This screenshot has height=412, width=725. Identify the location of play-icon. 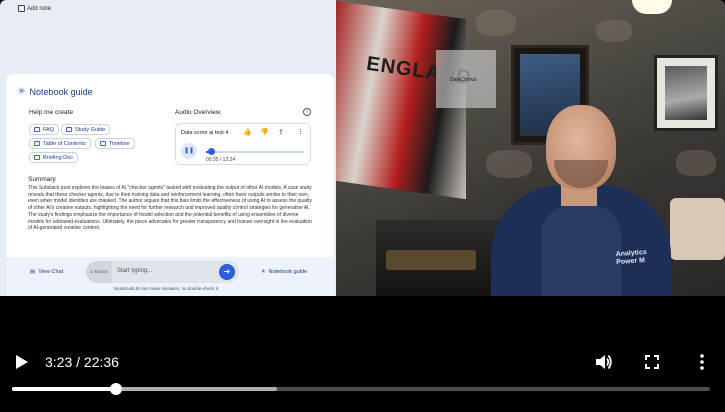
(22, 362).